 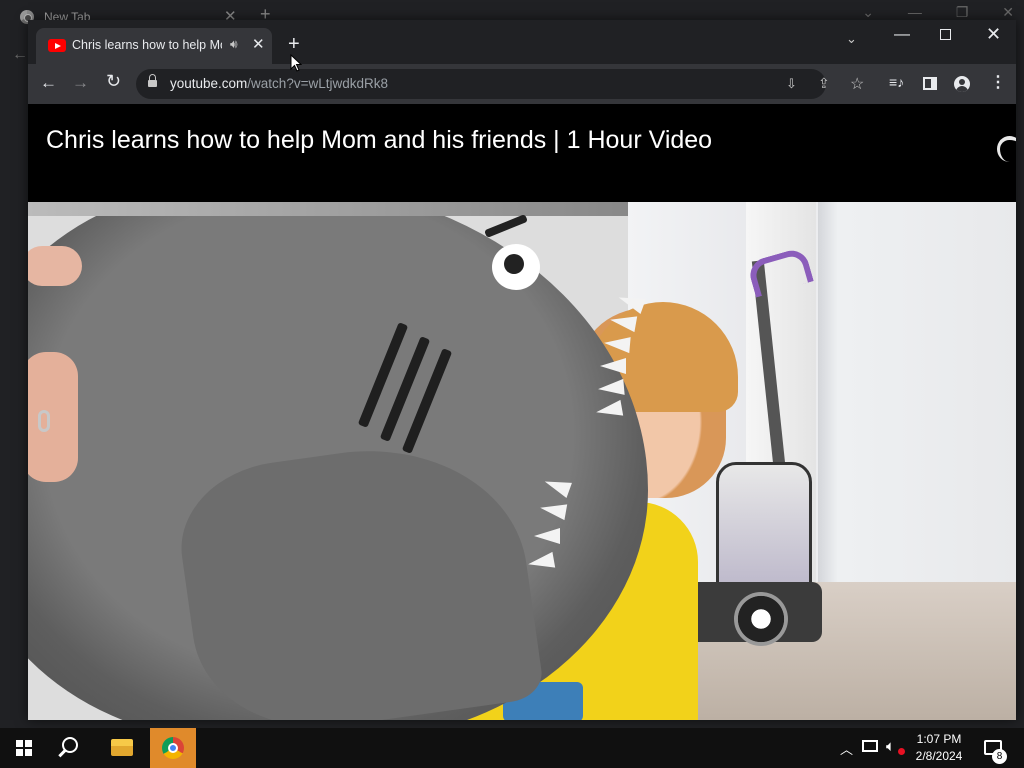 What do you see at coordinates (999, 756) in the screenshot?
I see `notification-count-badge: 8` at bounding box center [999, 756].